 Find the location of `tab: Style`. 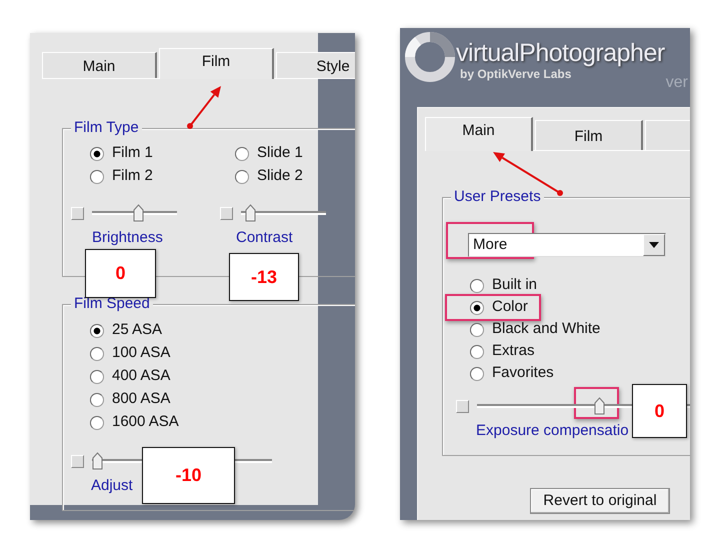

tab: Style is located at coordinates (315, 65).